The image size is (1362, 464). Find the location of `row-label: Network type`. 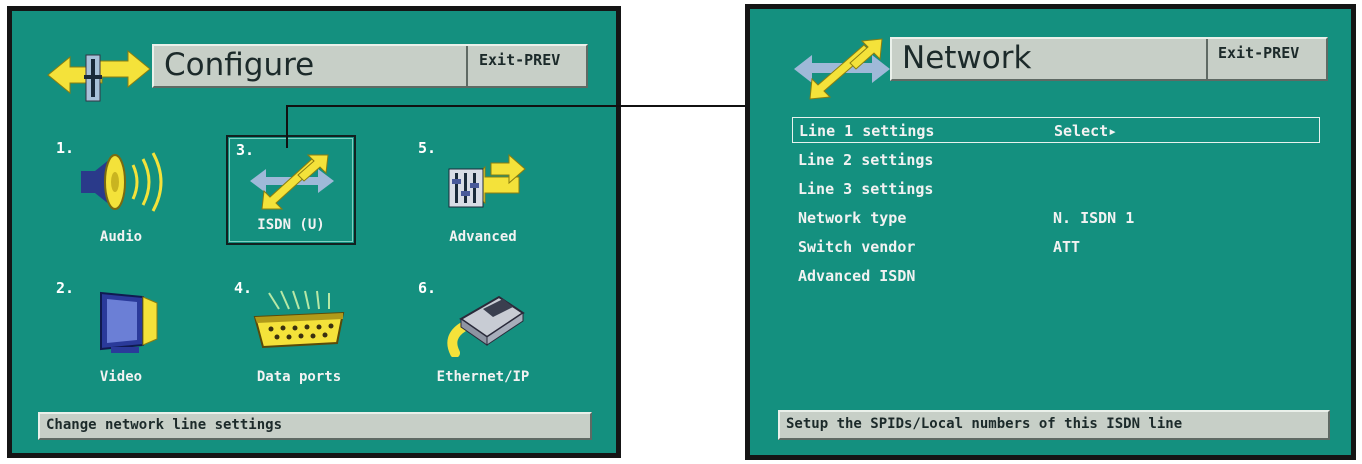

row-label: Network type is located at coordinates (852, 218).